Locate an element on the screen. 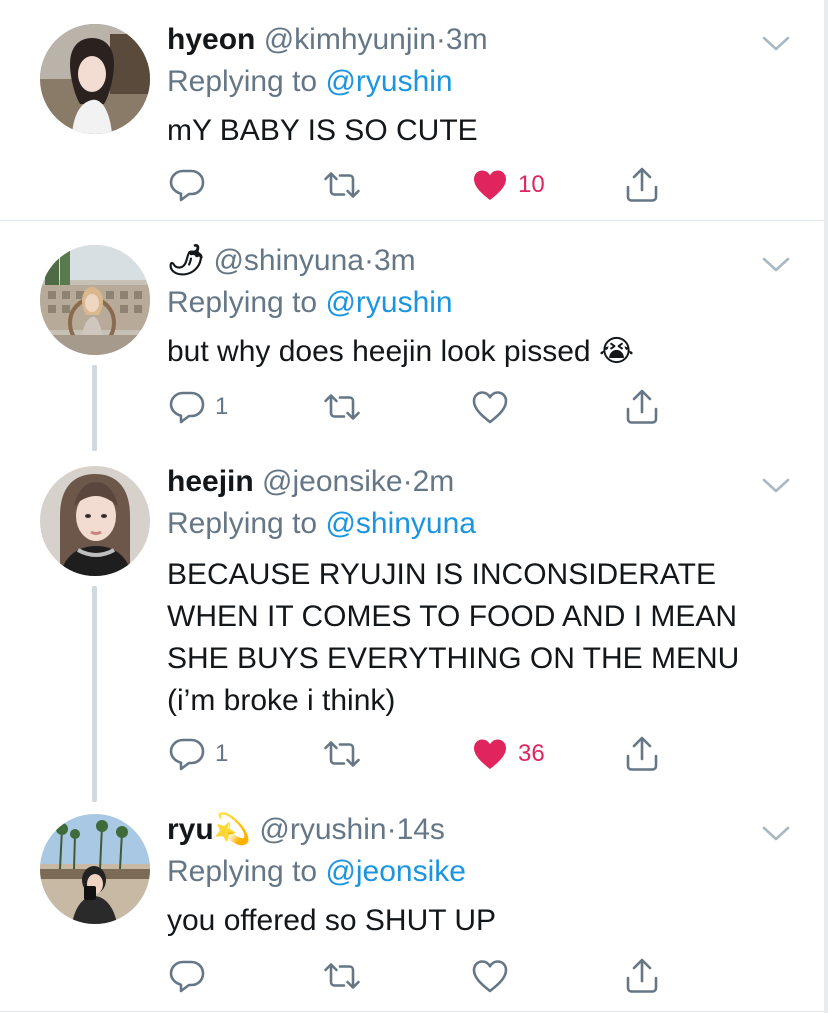 This screenshot has height=1013, width=828. tweet-text: but why does heejin look pissed 😭 is located at coordinates (400, 351).